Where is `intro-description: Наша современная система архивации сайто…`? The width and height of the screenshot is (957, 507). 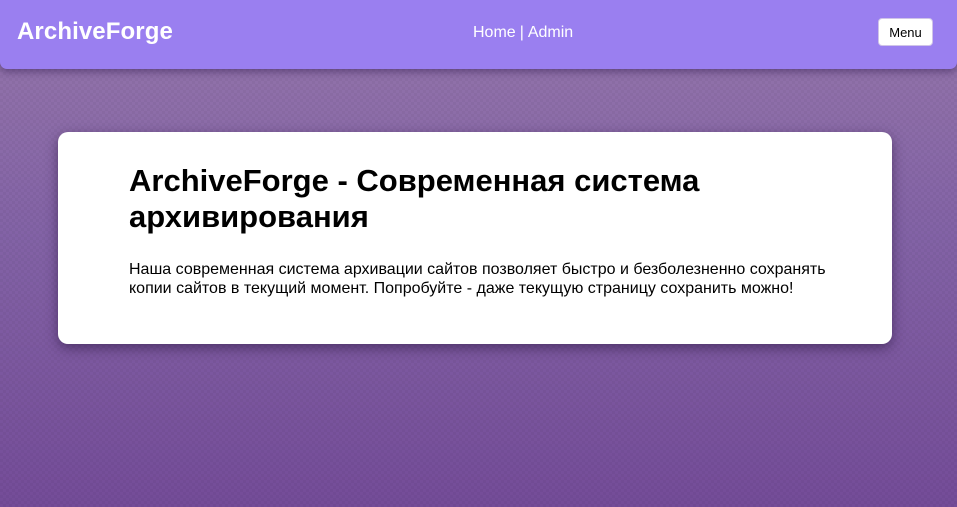
intro-description: Наша современная система архивации сайто… is located at coordinates (477, 279).